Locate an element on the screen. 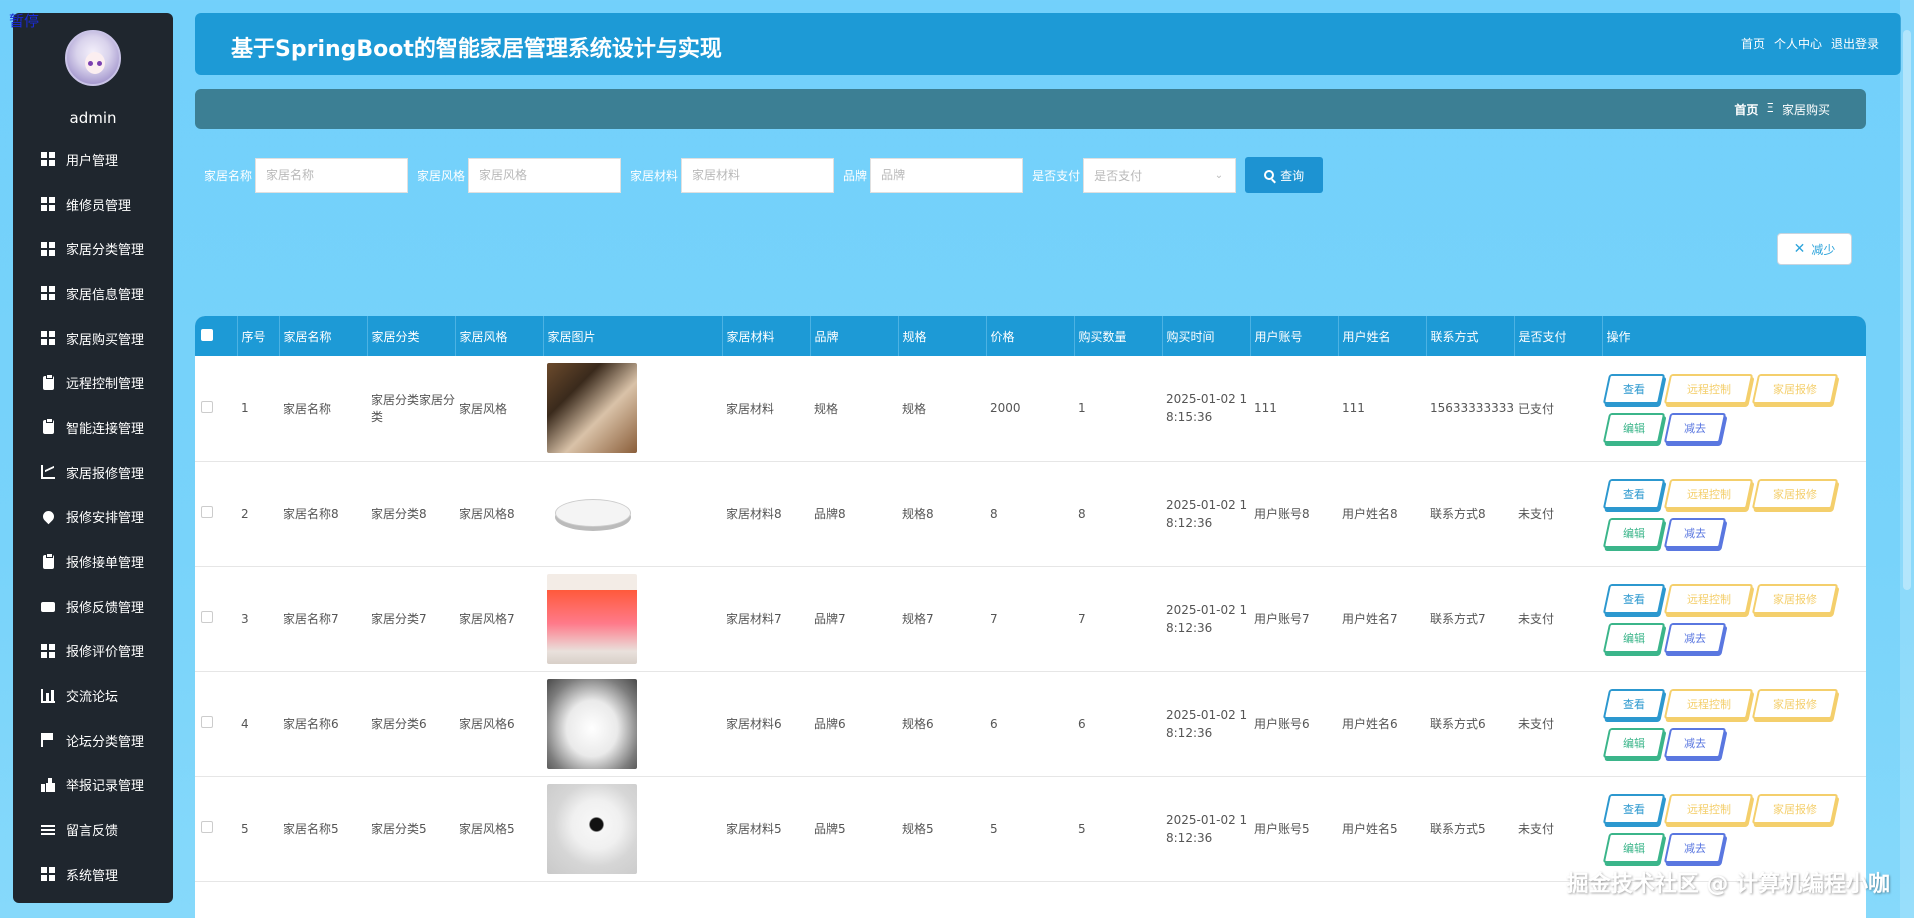 Image resolution: width=1914 pixels, height=918 pixels. toilet-seat-image is located at coordinates (592, 513).